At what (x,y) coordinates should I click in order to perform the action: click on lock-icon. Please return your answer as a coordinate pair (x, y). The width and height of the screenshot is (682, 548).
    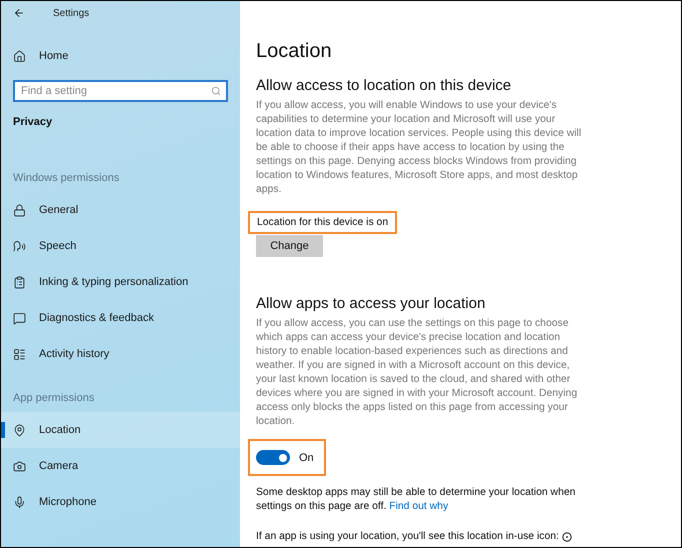
    Looking at the image, I should click on (19, 210).